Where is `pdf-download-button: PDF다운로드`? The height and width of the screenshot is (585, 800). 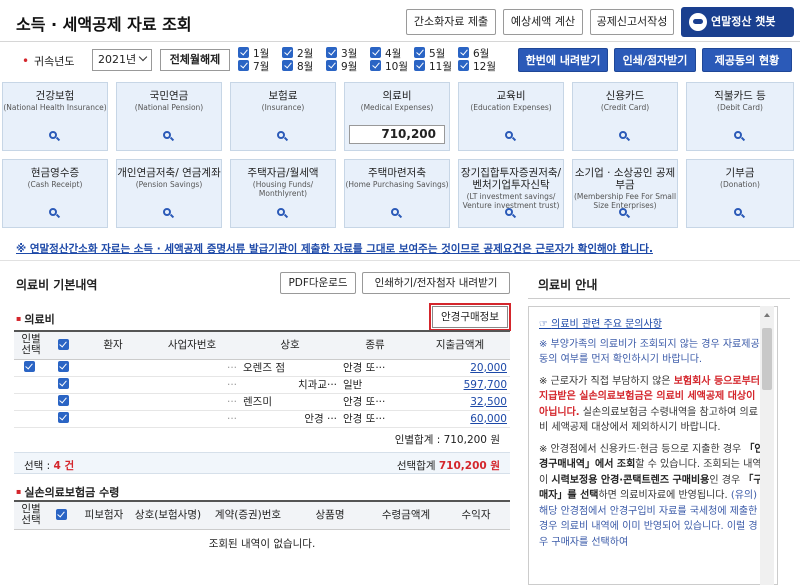
pdf-download-button: PDF다운로드 is located at coordinates (318, 283).